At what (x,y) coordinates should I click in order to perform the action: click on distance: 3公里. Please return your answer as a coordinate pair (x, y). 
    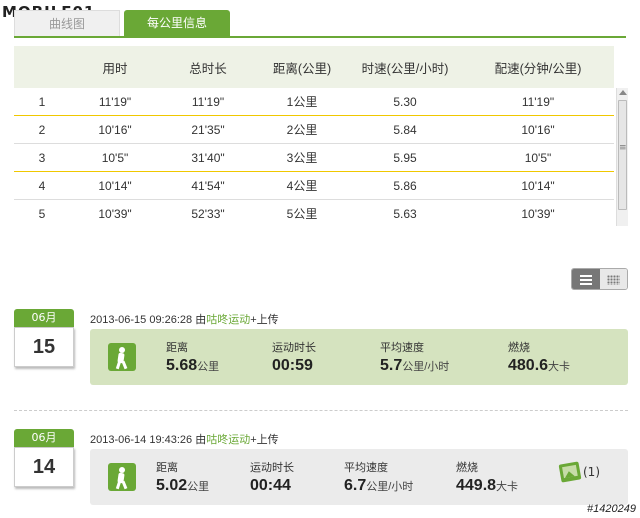
    Looking at the image, I should click on (302, 158).